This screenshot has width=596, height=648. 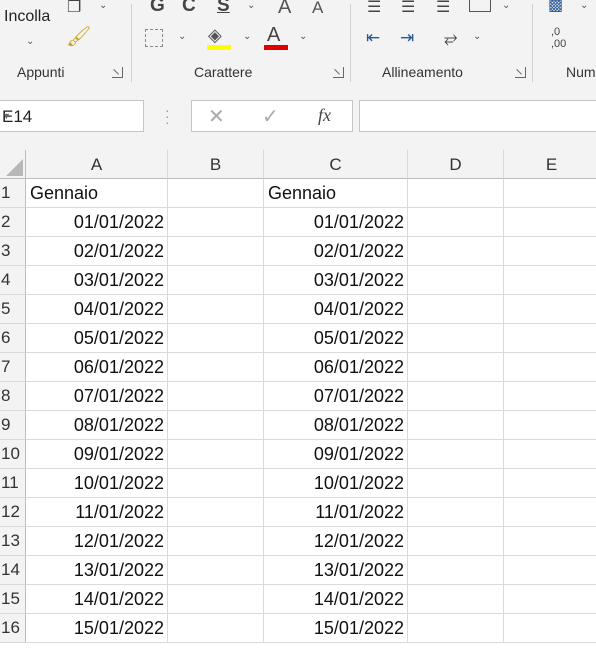 I want to click on grow-font-button: A, so click(x=284, y=9).